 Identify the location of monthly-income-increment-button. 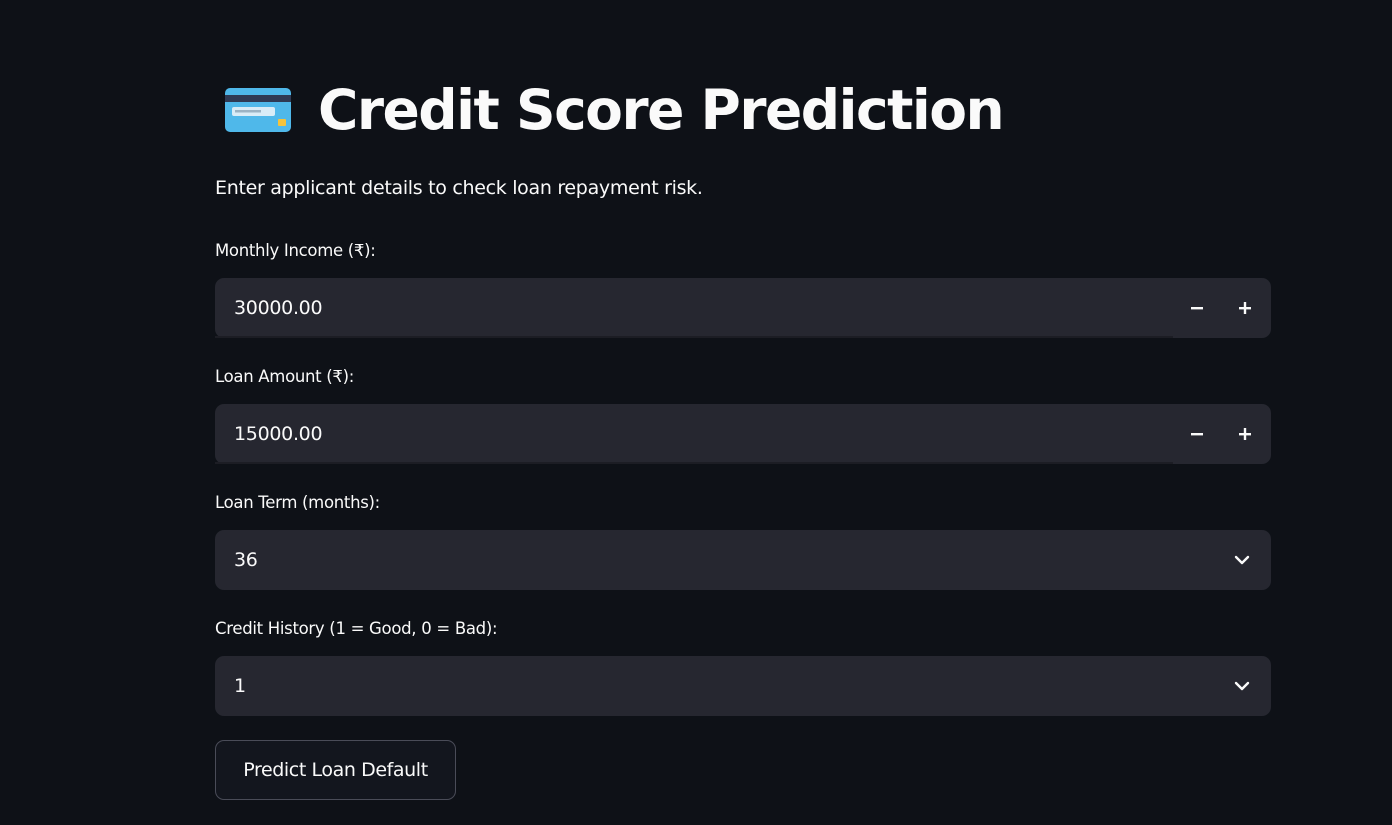
(1245, 308).